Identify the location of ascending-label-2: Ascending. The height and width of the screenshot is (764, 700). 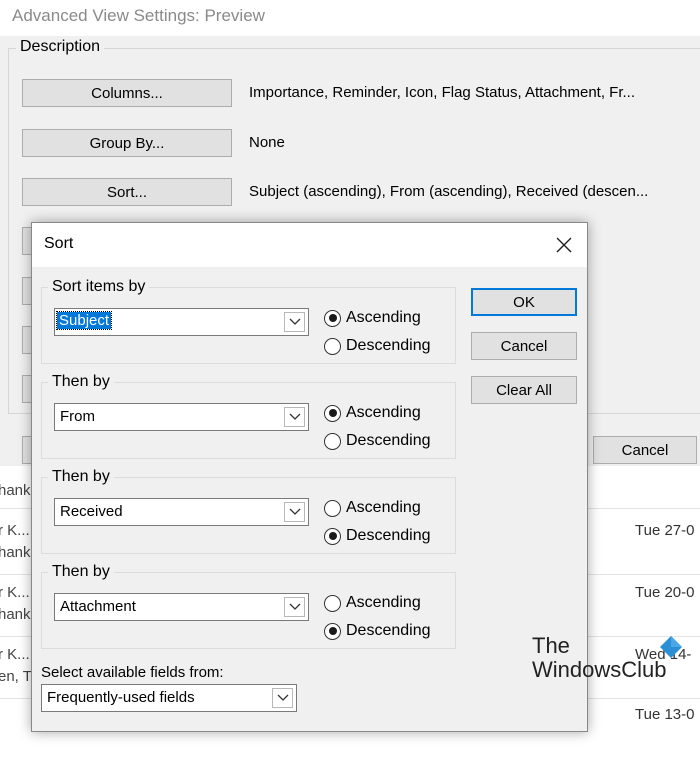
(383, 412).